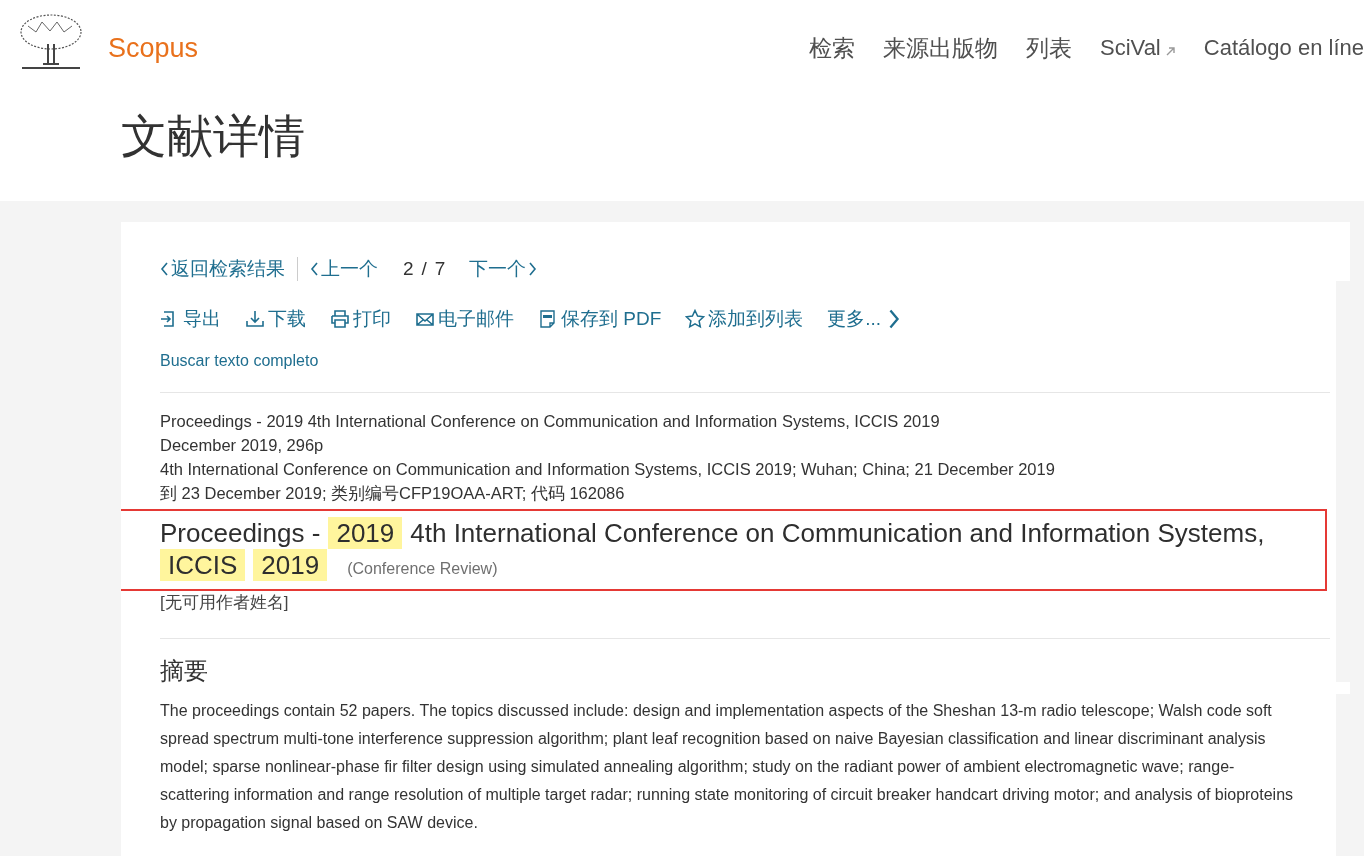 The width and height of the screenshot is (1364, 856). I want to click on source-info-line: December 2019, 296p, so click(242, 445).